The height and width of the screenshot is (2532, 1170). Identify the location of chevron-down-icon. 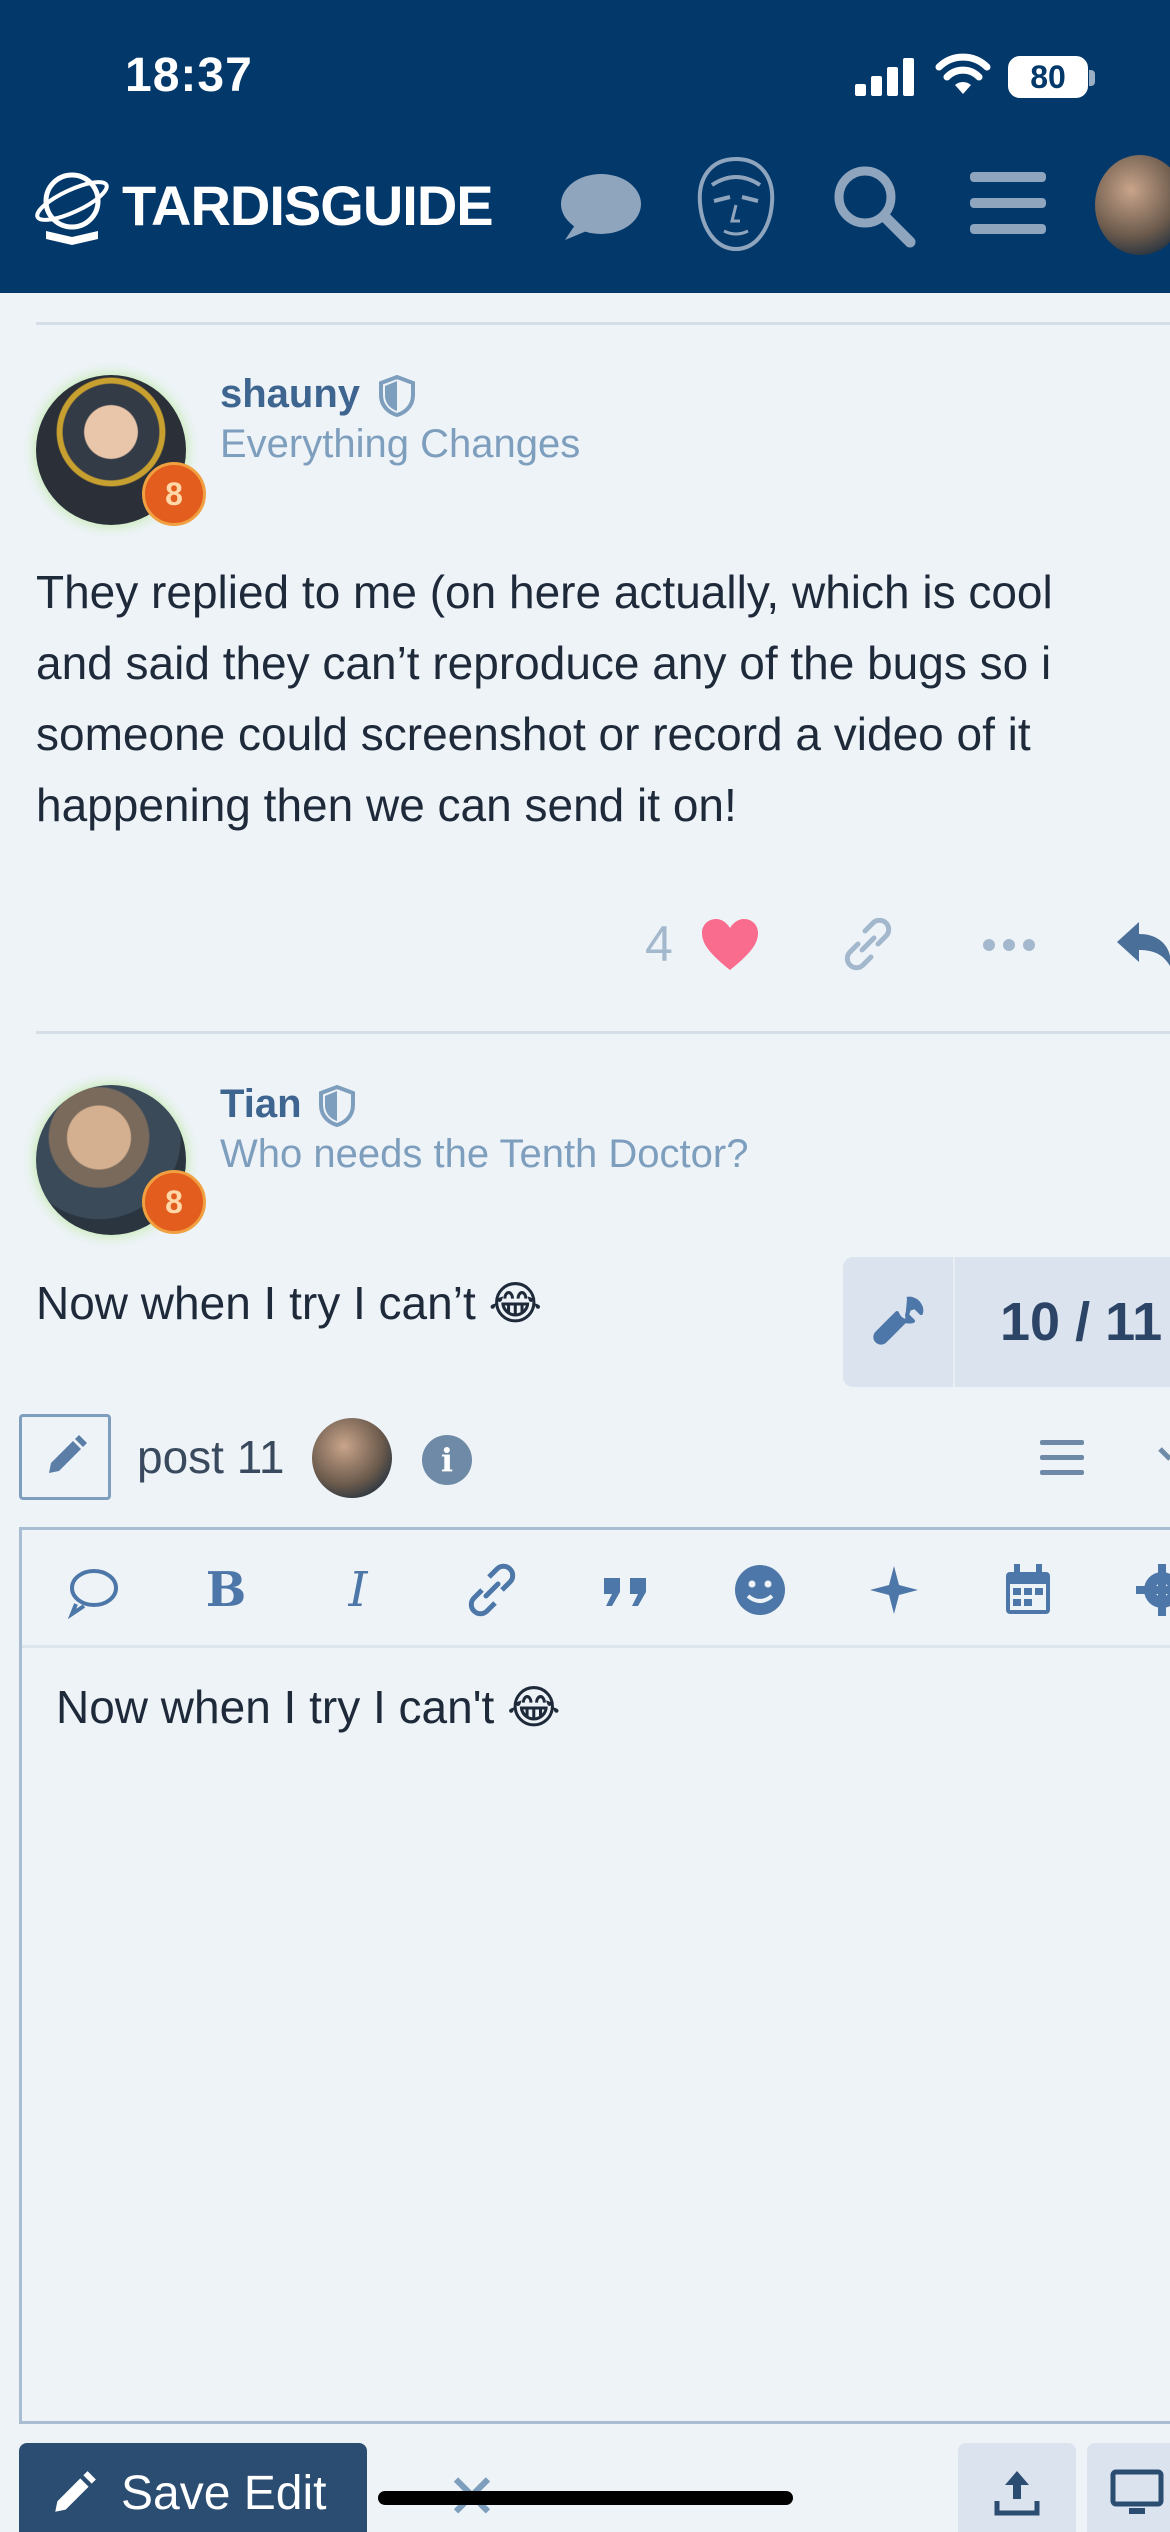
(1164, 1457).